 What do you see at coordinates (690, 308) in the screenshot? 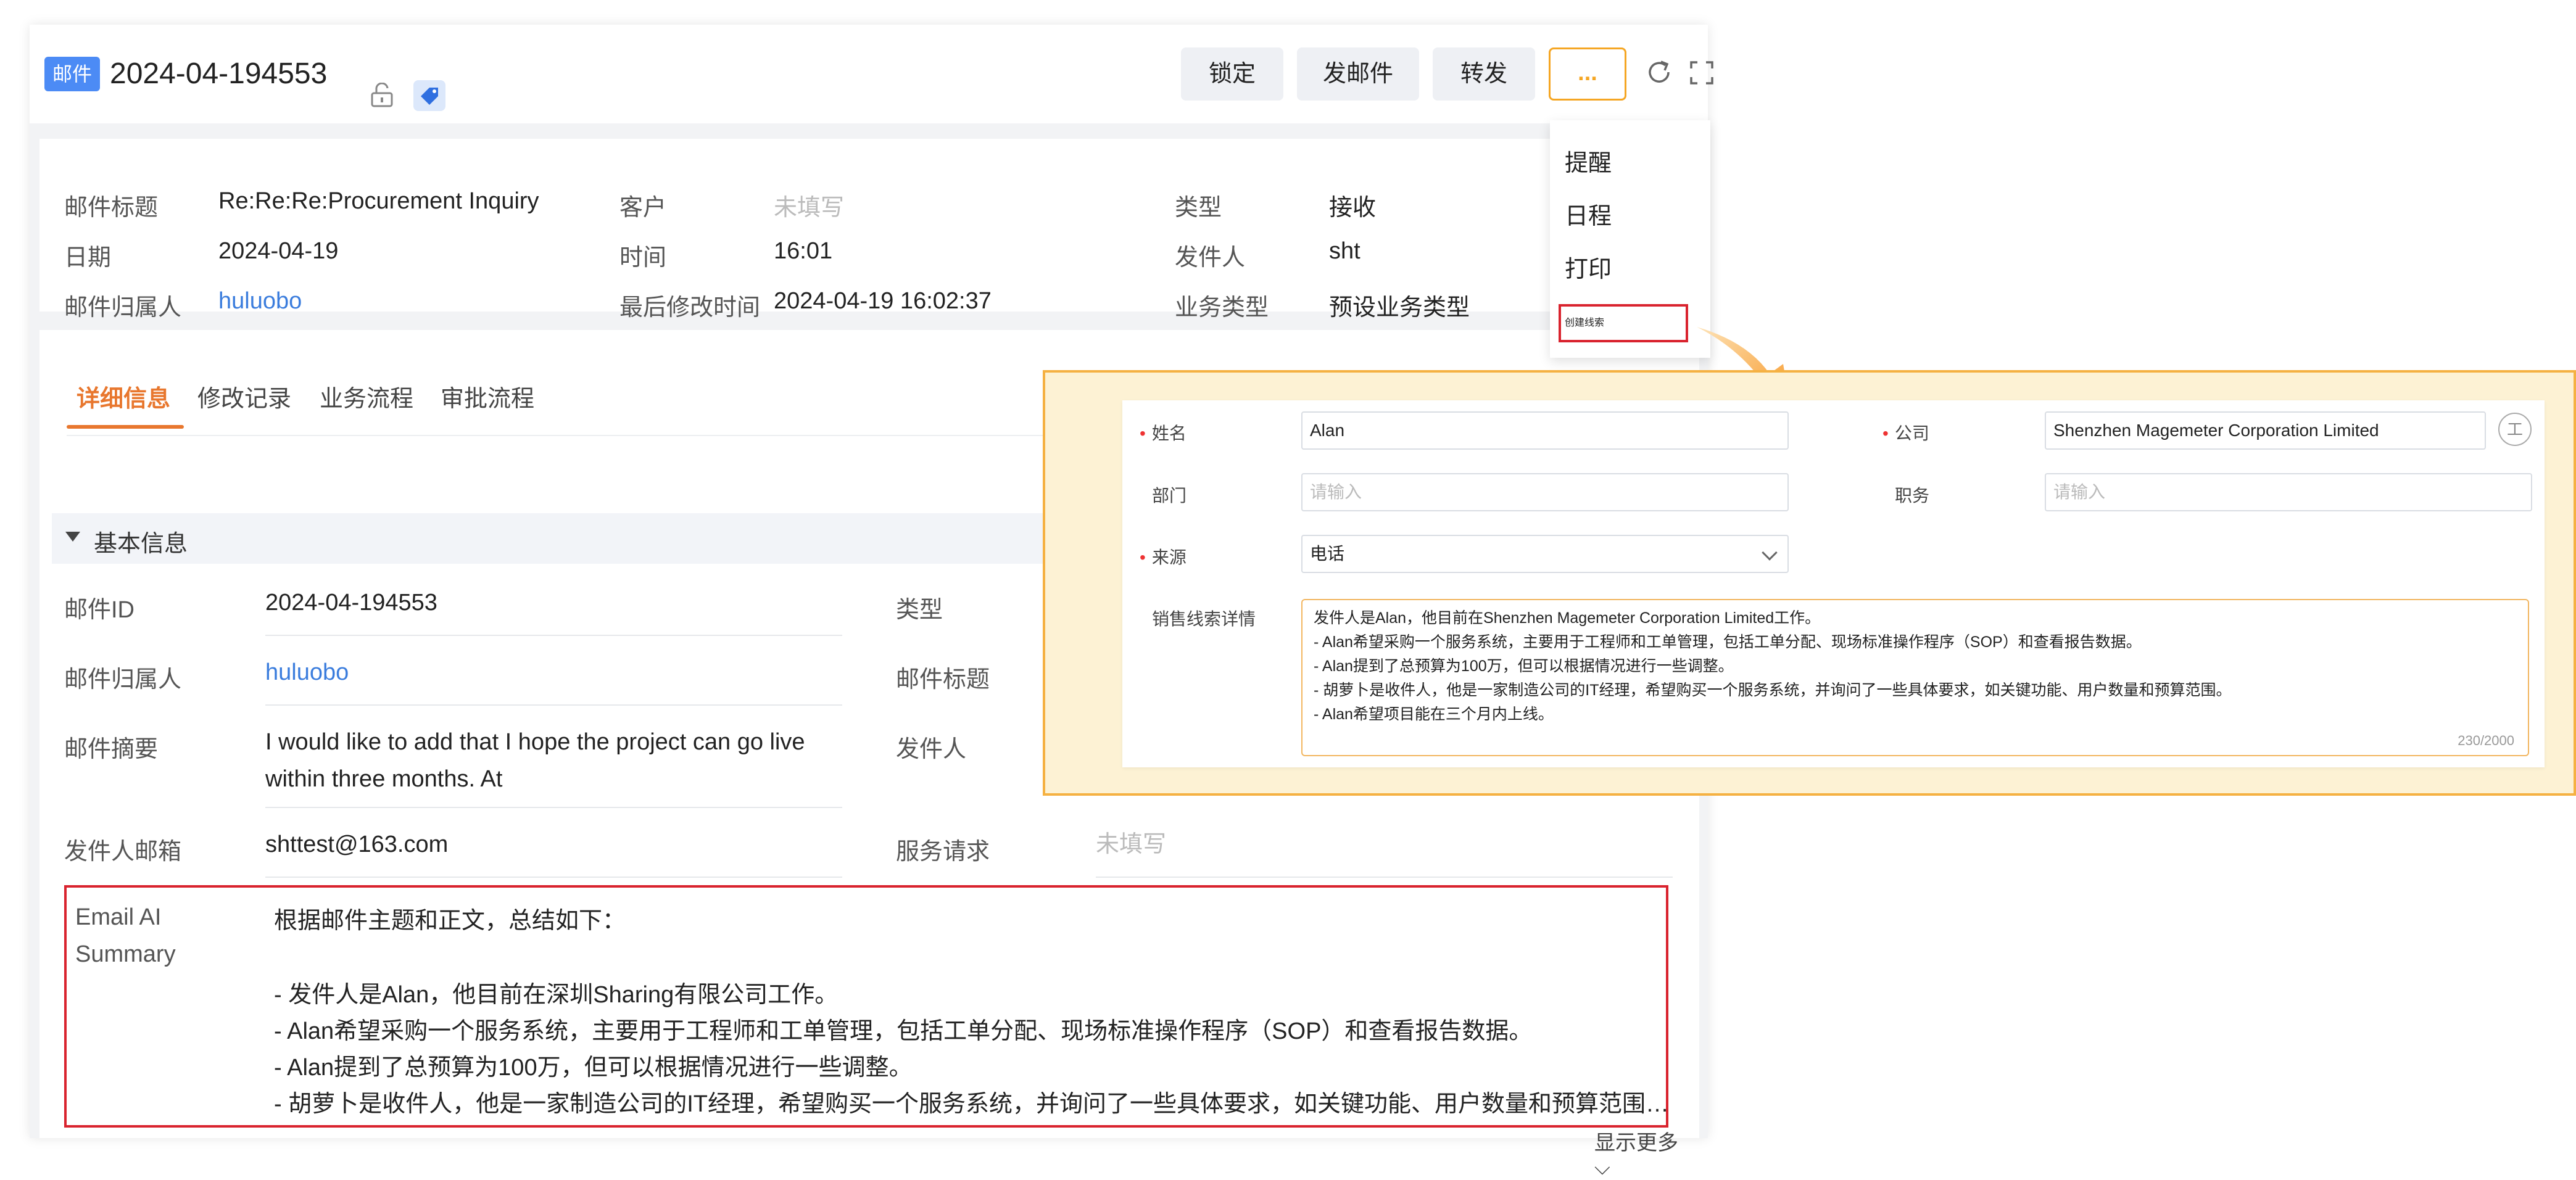
I see `summary-label: 最后修改时间` at bounding box center [690, 308].